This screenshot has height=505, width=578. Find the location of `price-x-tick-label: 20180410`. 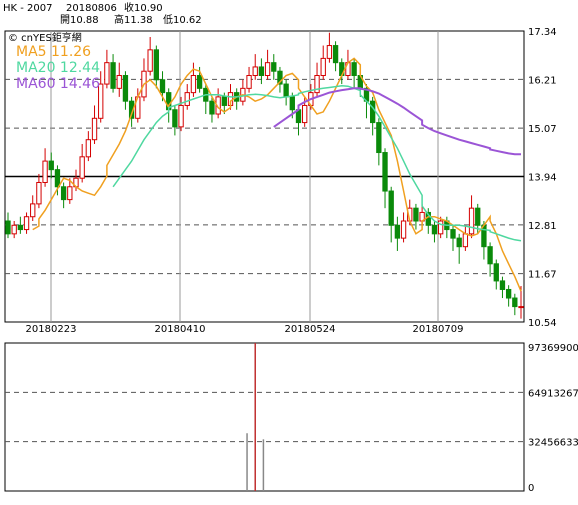

price-x-tick-label: 20180410 is located at coordinates (180, 329).